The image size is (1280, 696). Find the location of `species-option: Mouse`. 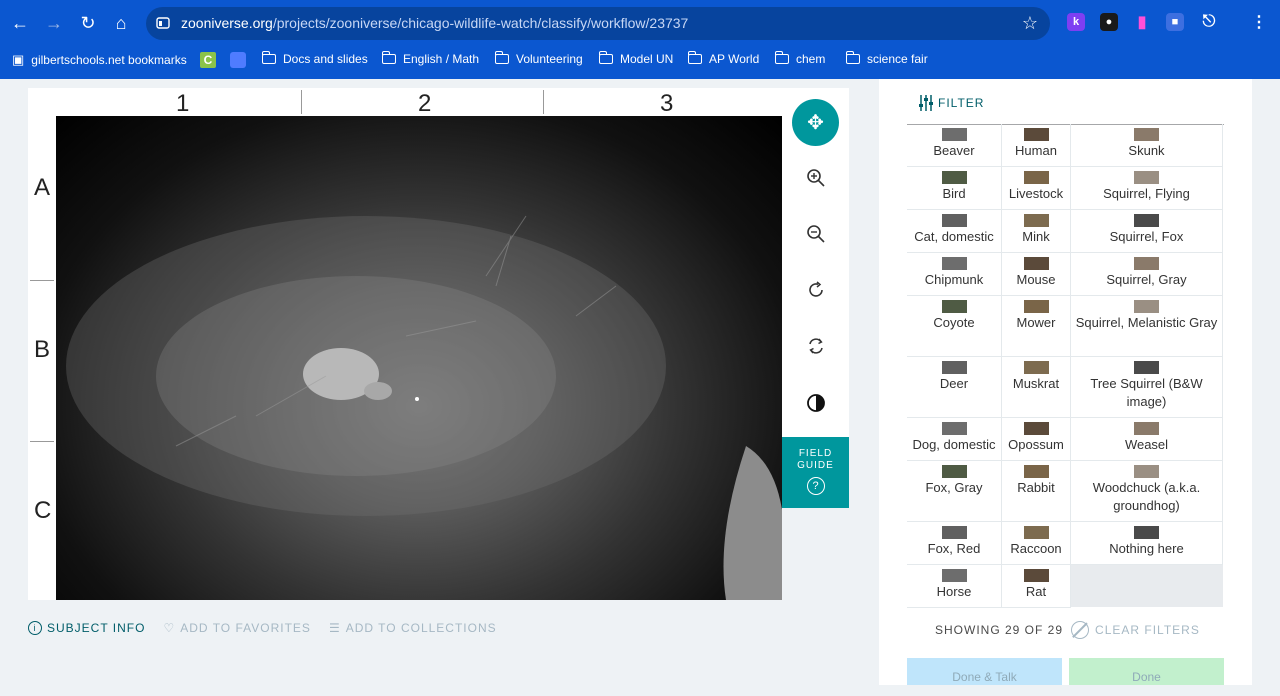

species-option: Mouse is located at coordinates (1036, 274).